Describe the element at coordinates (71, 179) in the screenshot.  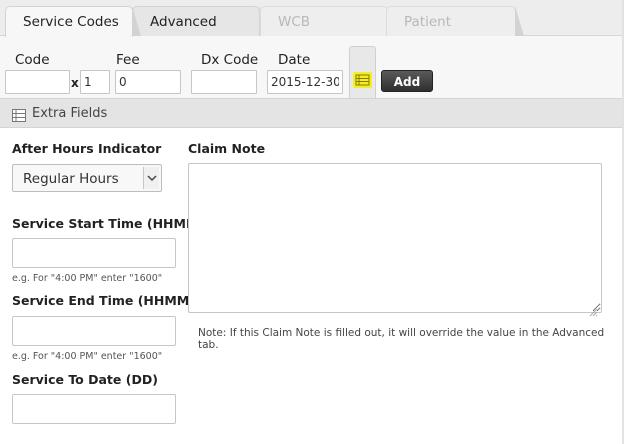
I see `after-hours-selected-value: Regular Hours` at that location.